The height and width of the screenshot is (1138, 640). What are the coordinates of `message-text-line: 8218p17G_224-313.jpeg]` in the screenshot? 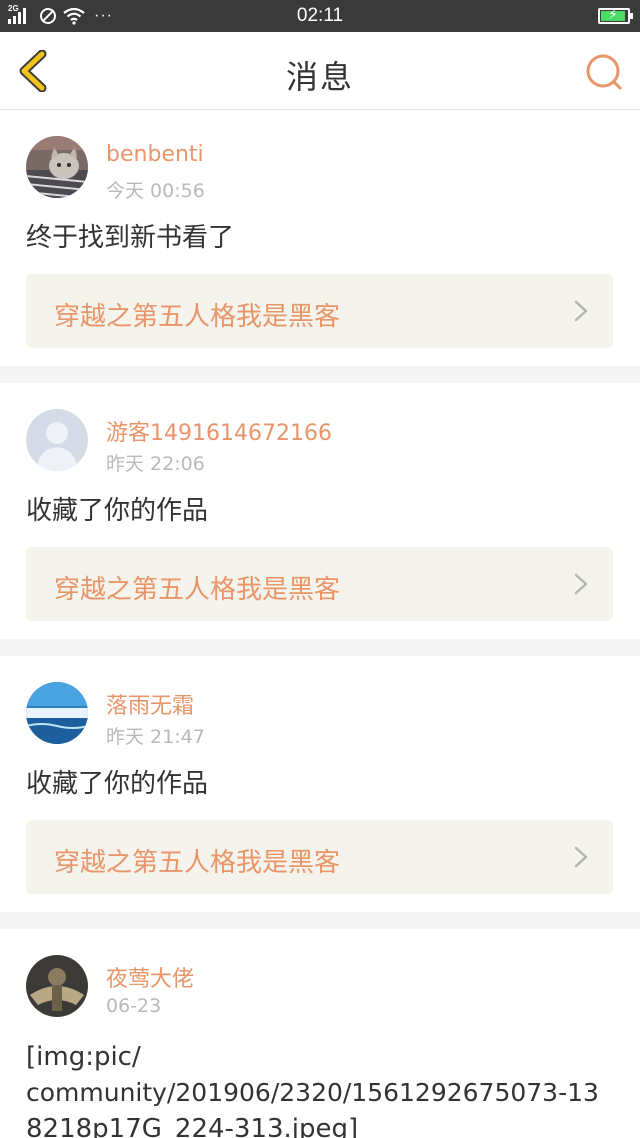 It's located at (192, 1126).